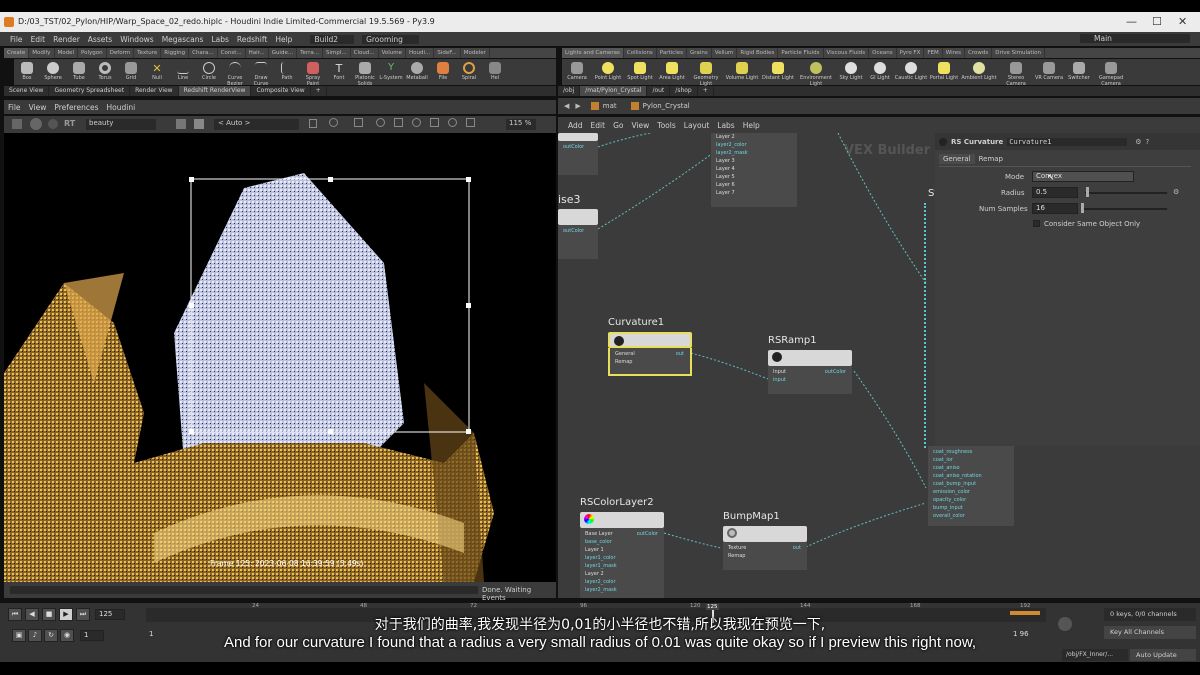 This screenshot has height=675, width=1200. What do you see at coordinates (92, 53) in the screenshot?
I see `shelf-tab: Polygon` at bounding box center [92, 53].